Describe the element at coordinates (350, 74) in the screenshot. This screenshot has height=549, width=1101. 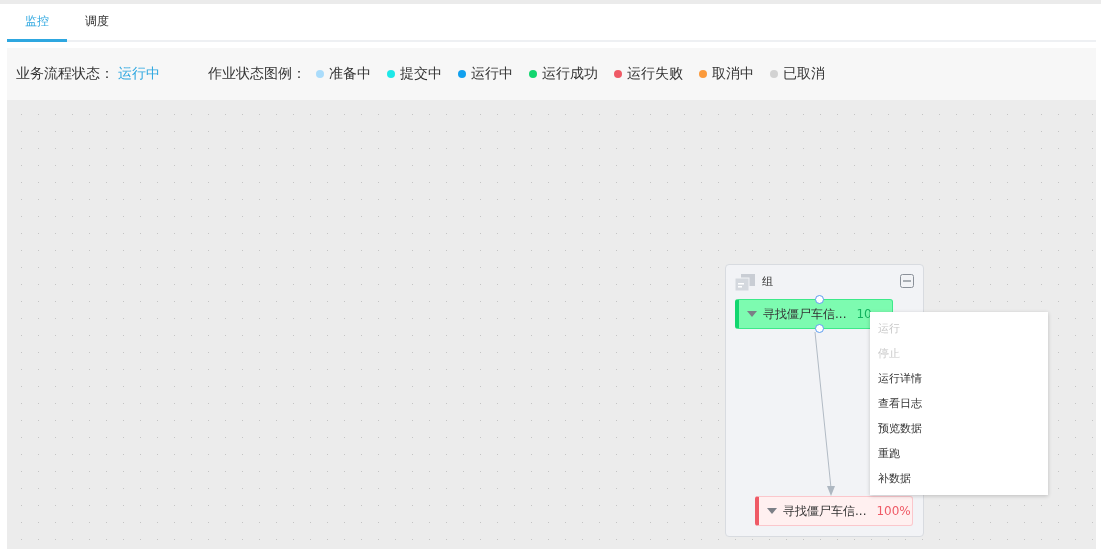
I see `legend-item-label: 准备中` at that location.